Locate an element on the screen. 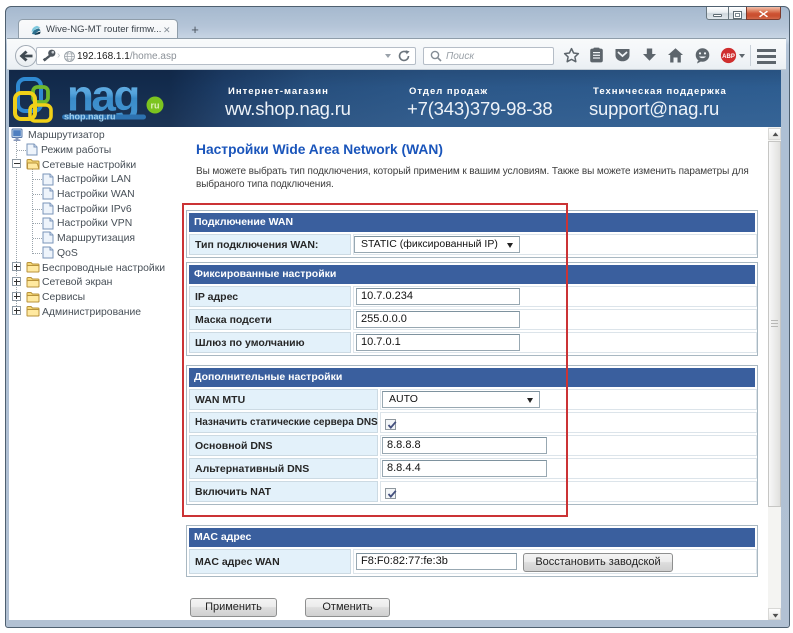 This screenshot has width=793, height=633. svg-text: ABP is located at coordinates (728, 57).